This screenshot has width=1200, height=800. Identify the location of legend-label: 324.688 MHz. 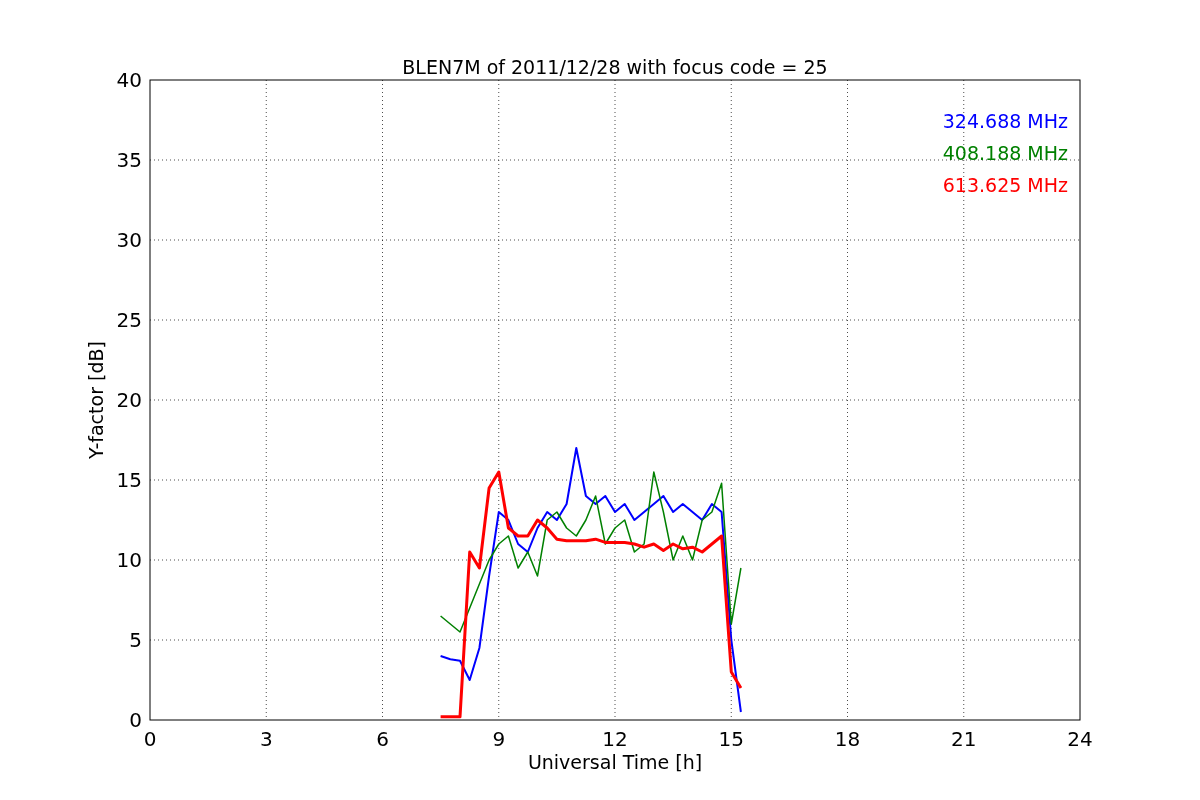
(1005, 121).